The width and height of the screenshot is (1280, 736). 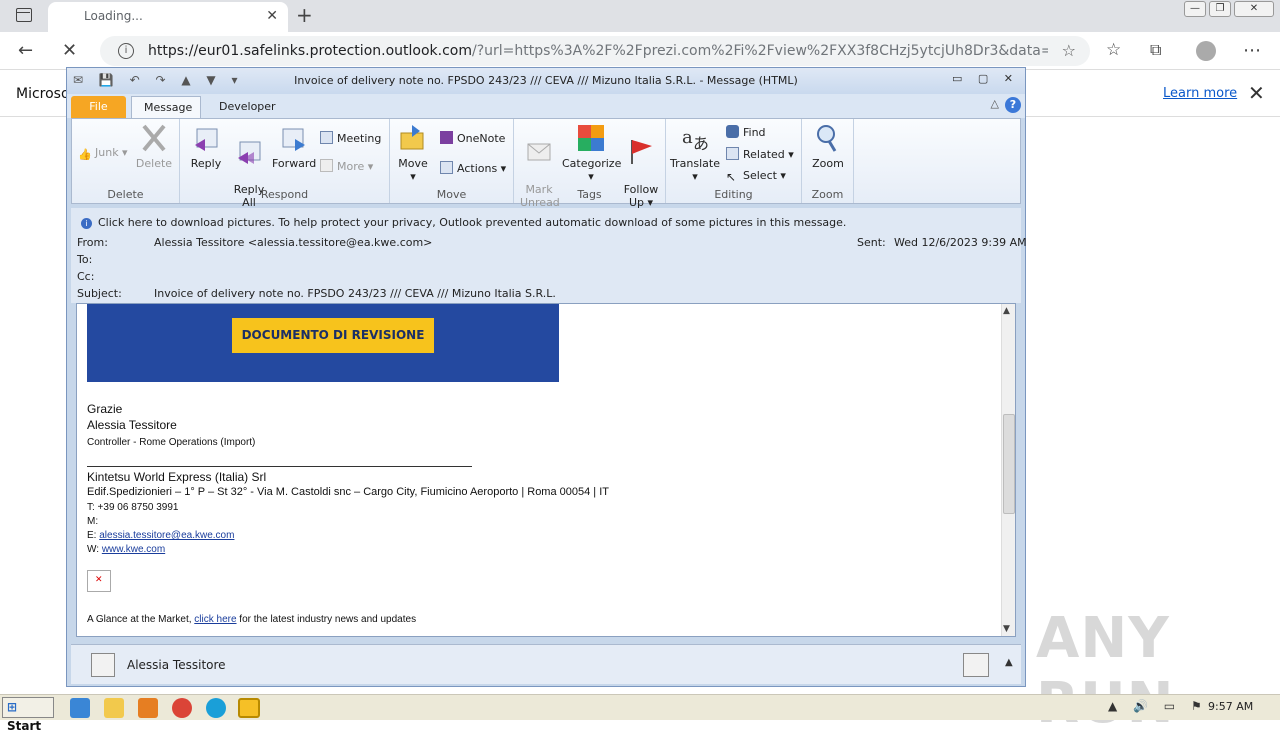 What do you see at coordinates (1252, 50) in the screenshot?
I see `more-menu-icon: ⋯` at bounding box center [1252, 50].